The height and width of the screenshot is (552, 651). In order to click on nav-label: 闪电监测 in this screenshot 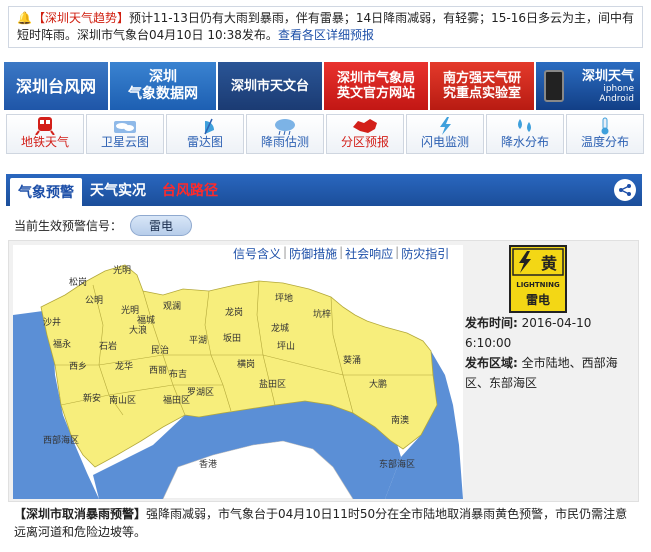, I will do `click(444, 142)`.